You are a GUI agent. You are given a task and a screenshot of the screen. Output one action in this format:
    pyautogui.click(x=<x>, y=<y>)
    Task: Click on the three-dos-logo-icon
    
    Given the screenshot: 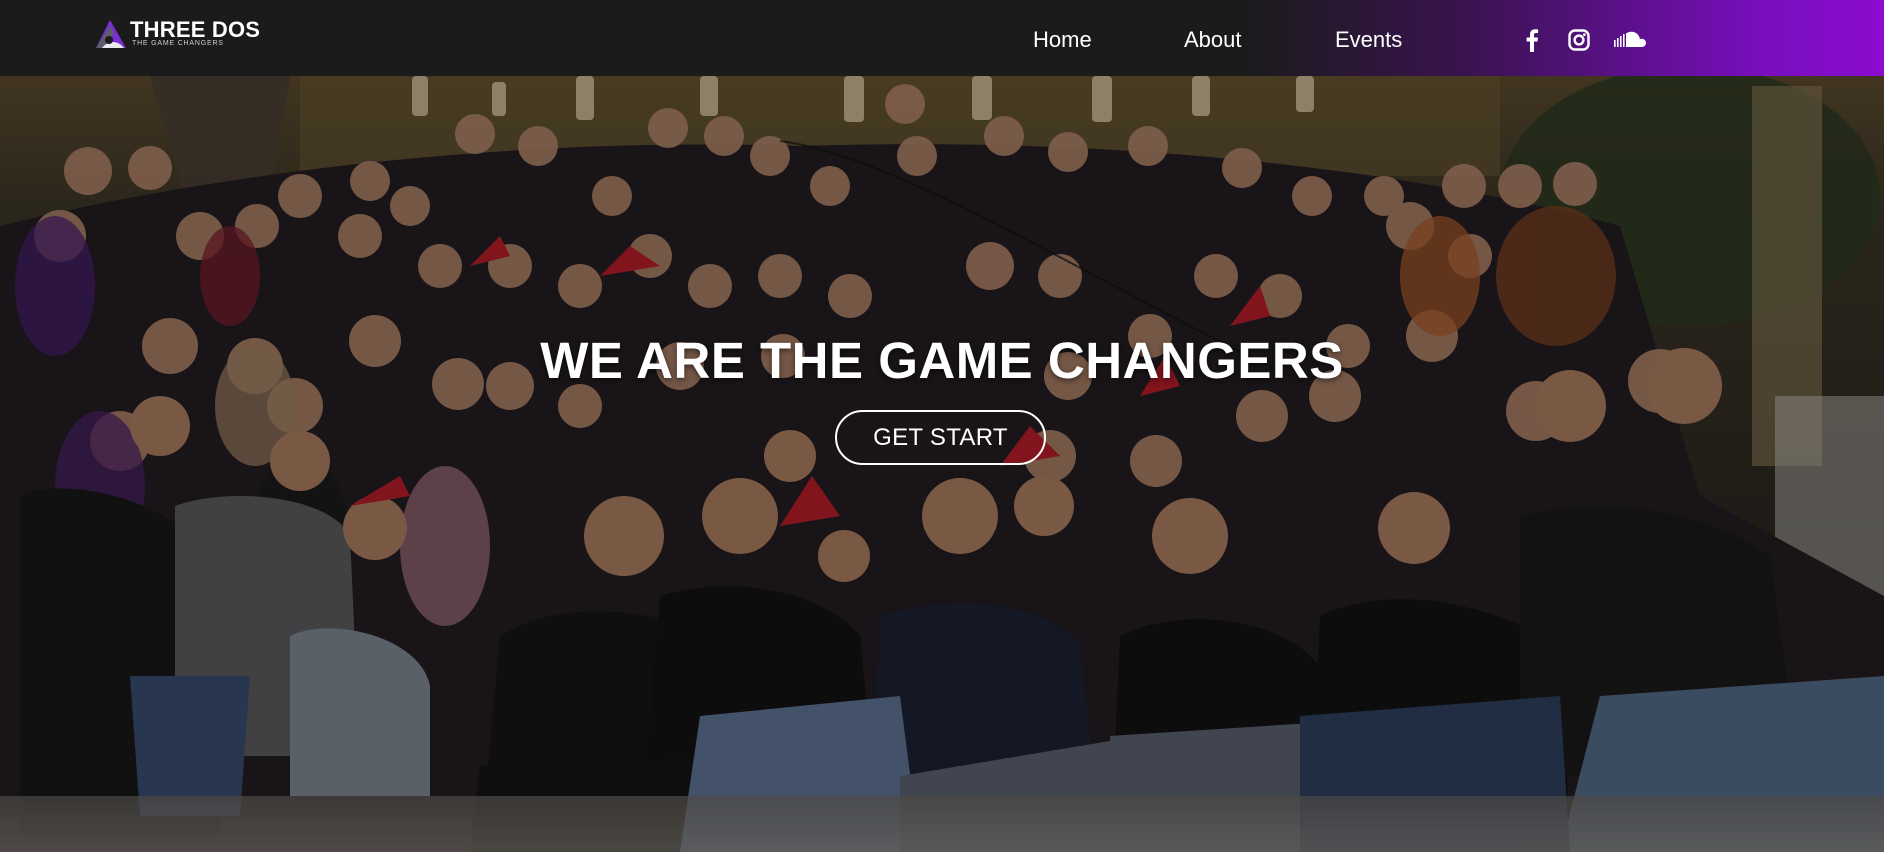 What is the action you would take?
    pyautogui.click(x=111, y=34)
    